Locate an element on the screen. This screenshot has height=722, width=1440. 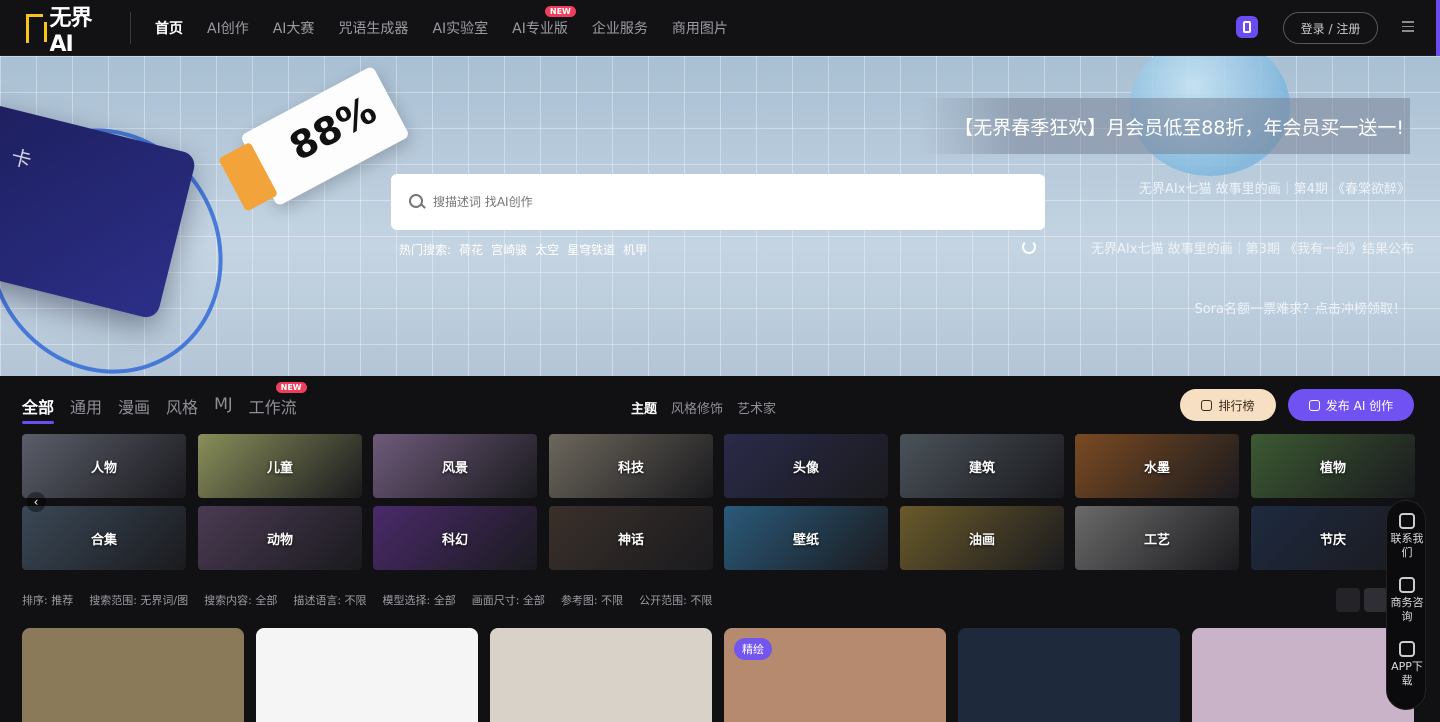
search-box is located at coordinates (718, 202).